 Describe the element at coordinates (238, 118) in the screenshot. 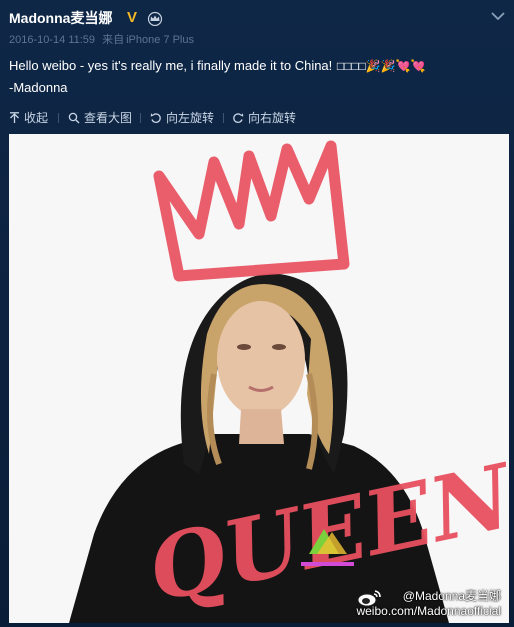

I see `rotate-right-icon` at that location.